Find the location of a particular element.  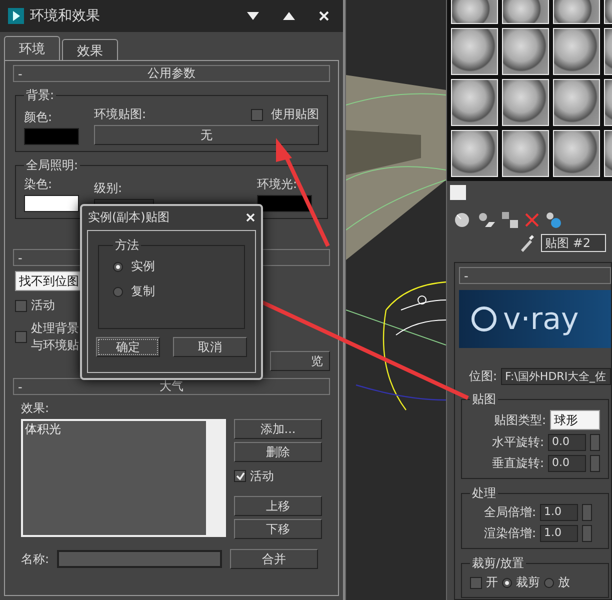

move-down-button: 下移 is located at coordinates (278, 529).